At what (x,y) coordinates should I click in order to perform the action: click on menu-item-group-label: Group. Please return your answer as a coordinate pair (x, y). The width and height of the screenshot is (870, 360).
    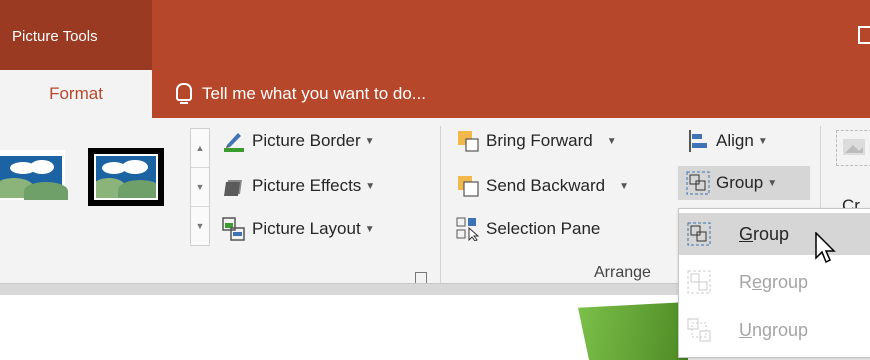
    Looking at the image, I should click on (764, 233).